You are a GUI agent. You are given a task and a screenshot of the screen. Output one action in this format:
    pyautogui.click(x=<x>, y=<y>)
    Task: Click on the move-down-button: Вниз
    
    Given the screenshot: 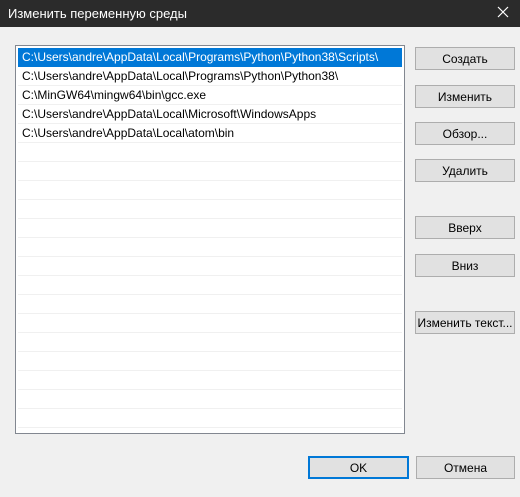 What is the action you would take?
    pyautogui.click(x=465, y=265)
    